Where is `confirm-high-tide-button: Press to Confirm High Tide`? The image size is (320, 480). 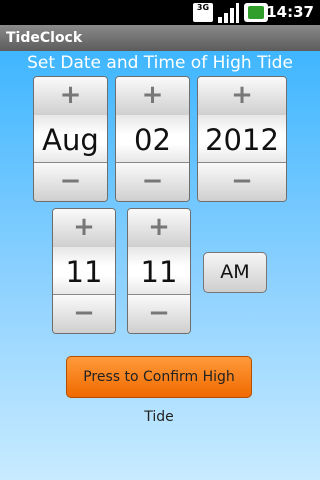 confirm-high-tide-button: Press to Confirm High Tide is located at coordinates (159, 390).